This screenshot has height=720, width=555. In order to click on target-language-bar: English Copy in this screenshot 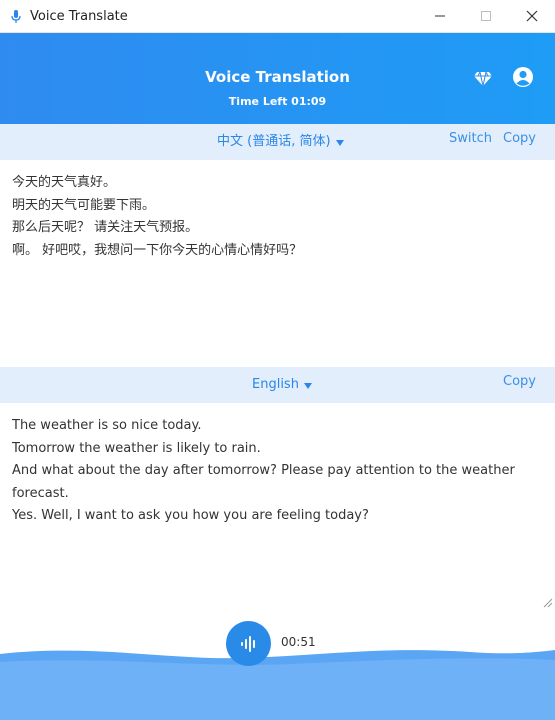, I will do `click(277, 385)`.